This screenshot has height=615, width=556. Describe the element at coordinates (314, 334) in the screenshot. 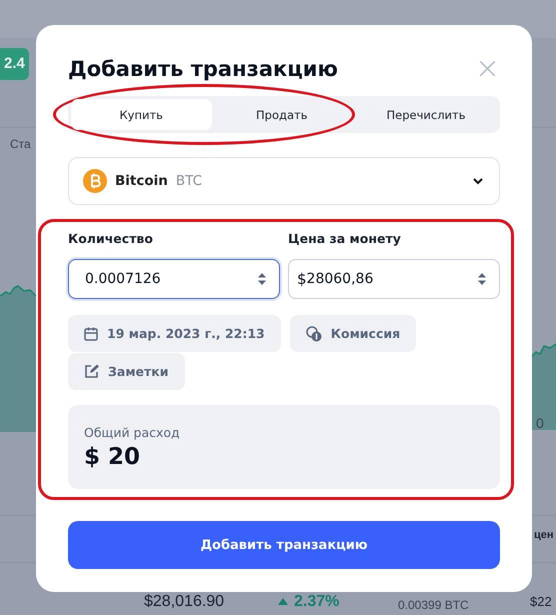

I see `coins-icon` at that location.